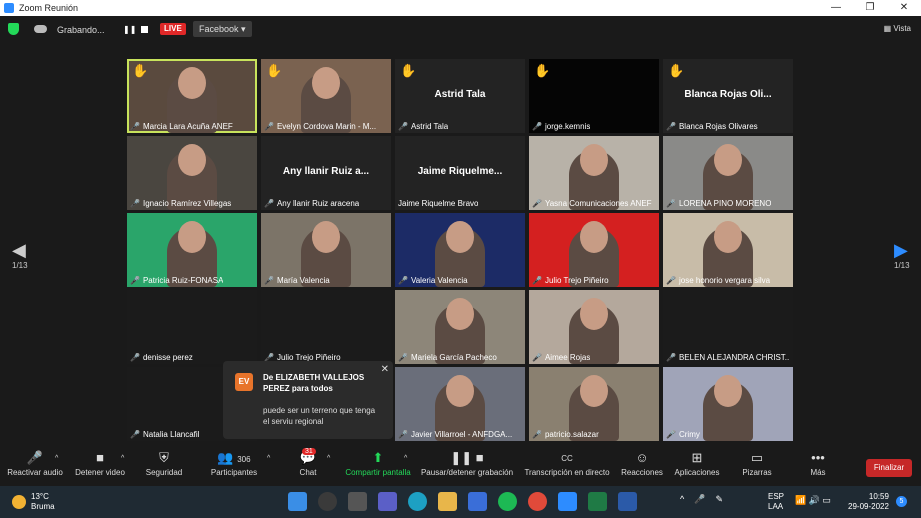 The width and height of the screenshot is (921, 518). I want to click on participant-tile: 🎤 LORENA PINO MORENO, so click(728, 173).